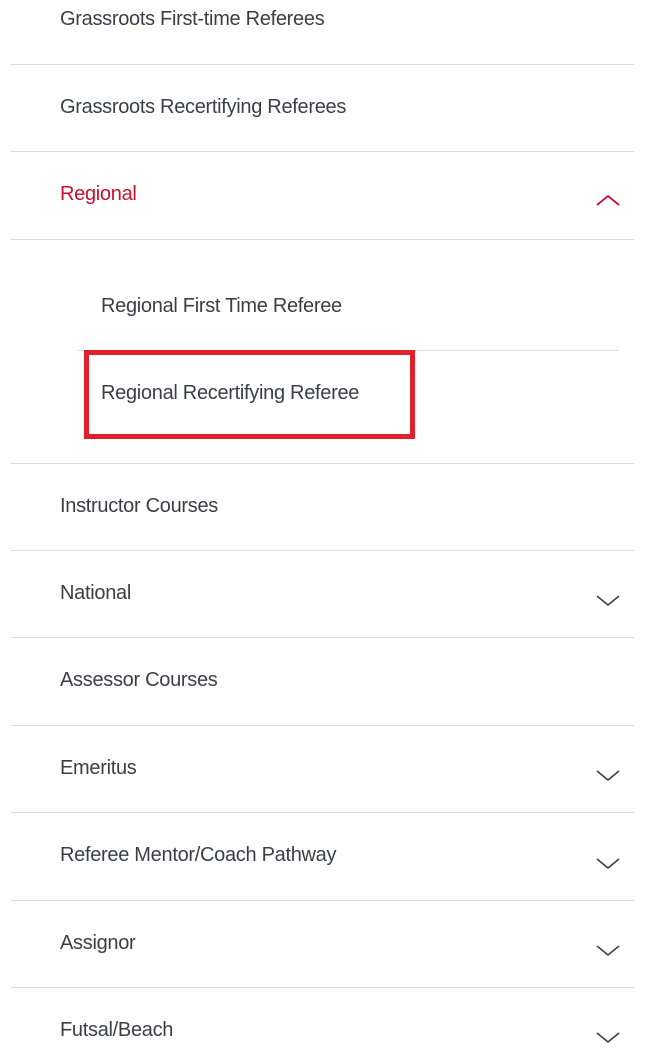 Image resolution: width=647 pixels, height=1049 pixels. Describe the element at coordinates (322, 769) in the screenshot. I see `menu-item-emeritus: Emeritus` at that location.